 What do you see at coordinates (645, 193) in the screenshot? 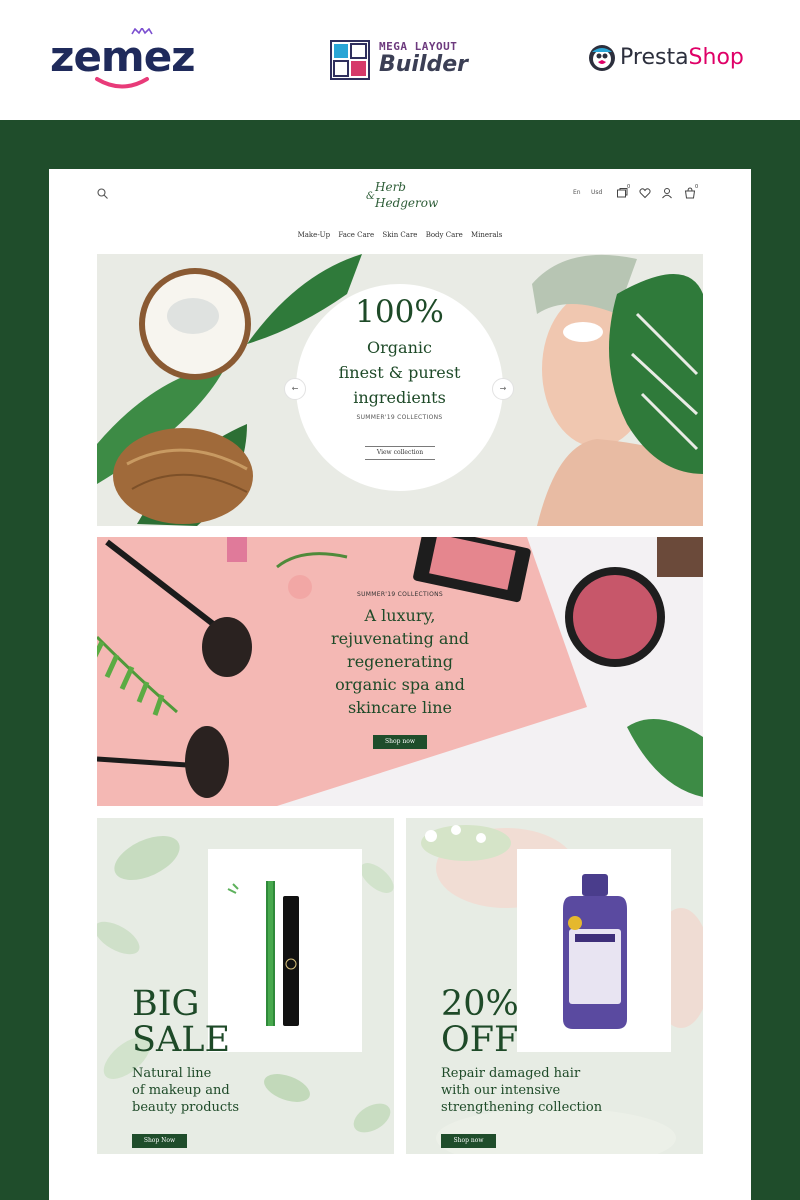
I see `heart-icon` at bounding box center [645, 193].